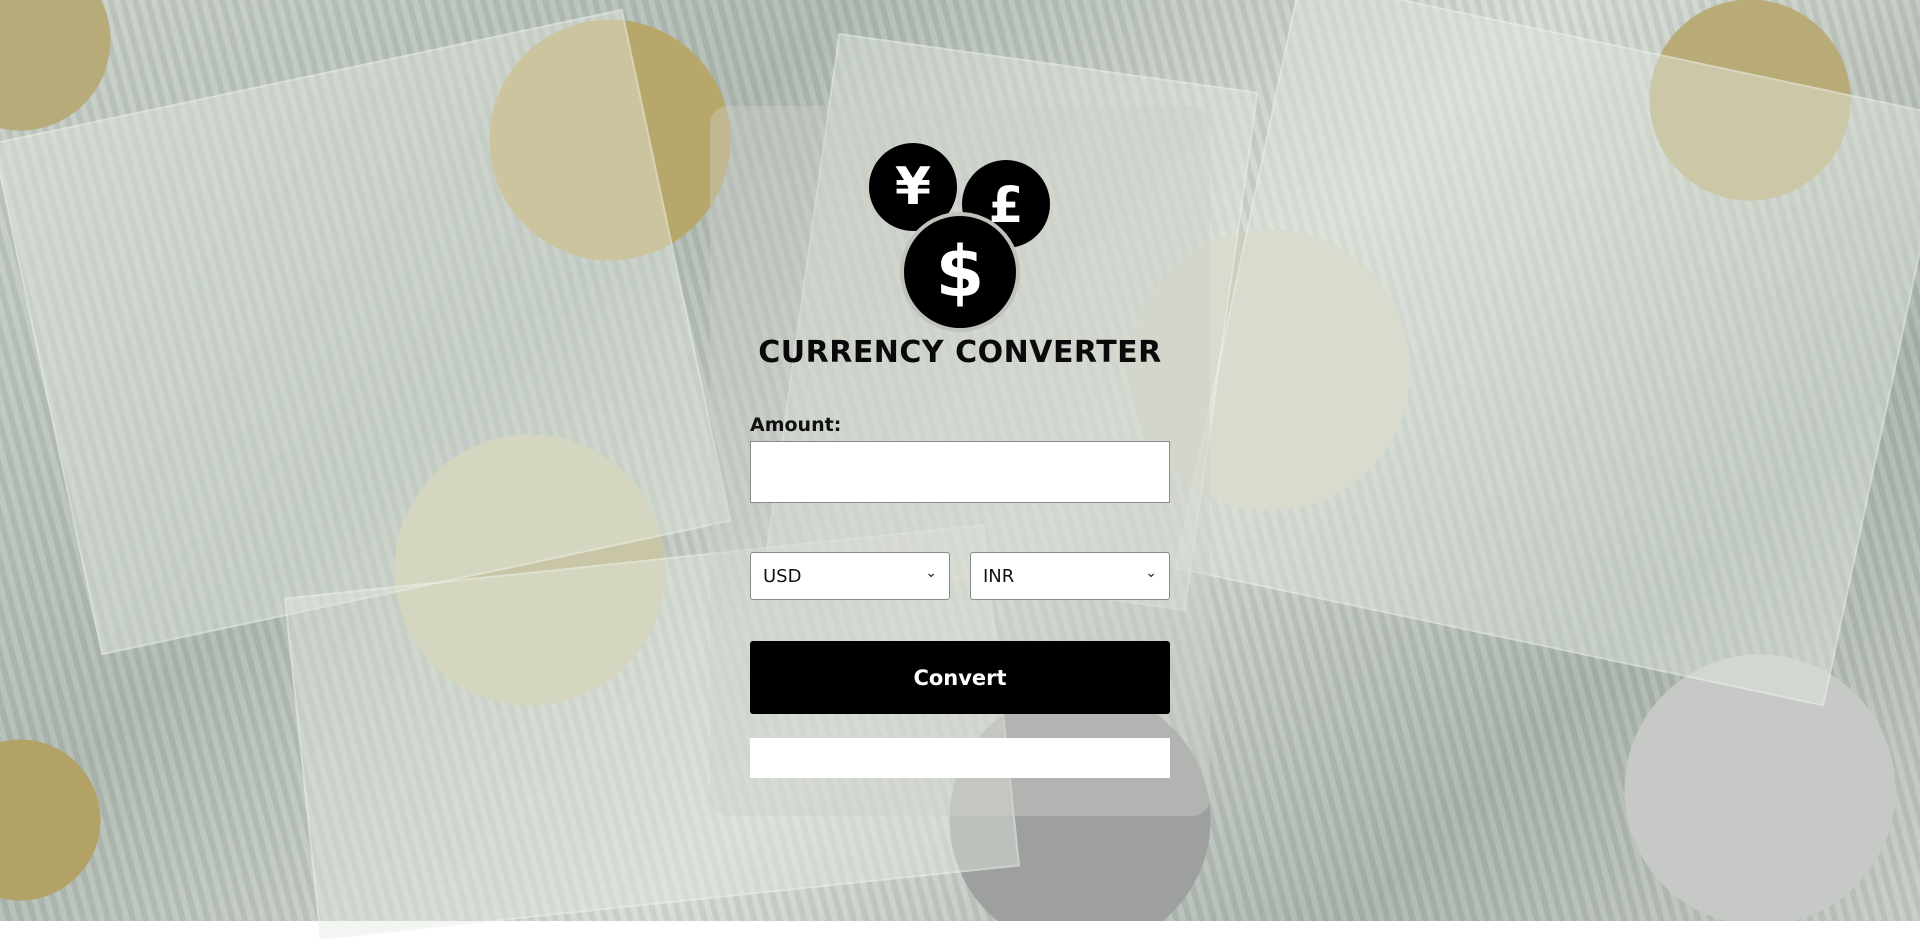  What do you see at coordinates (960, 352) in the screenshot?
I see `page-title: CURRENCY CONVERTER` at bounding box center [960, 352].